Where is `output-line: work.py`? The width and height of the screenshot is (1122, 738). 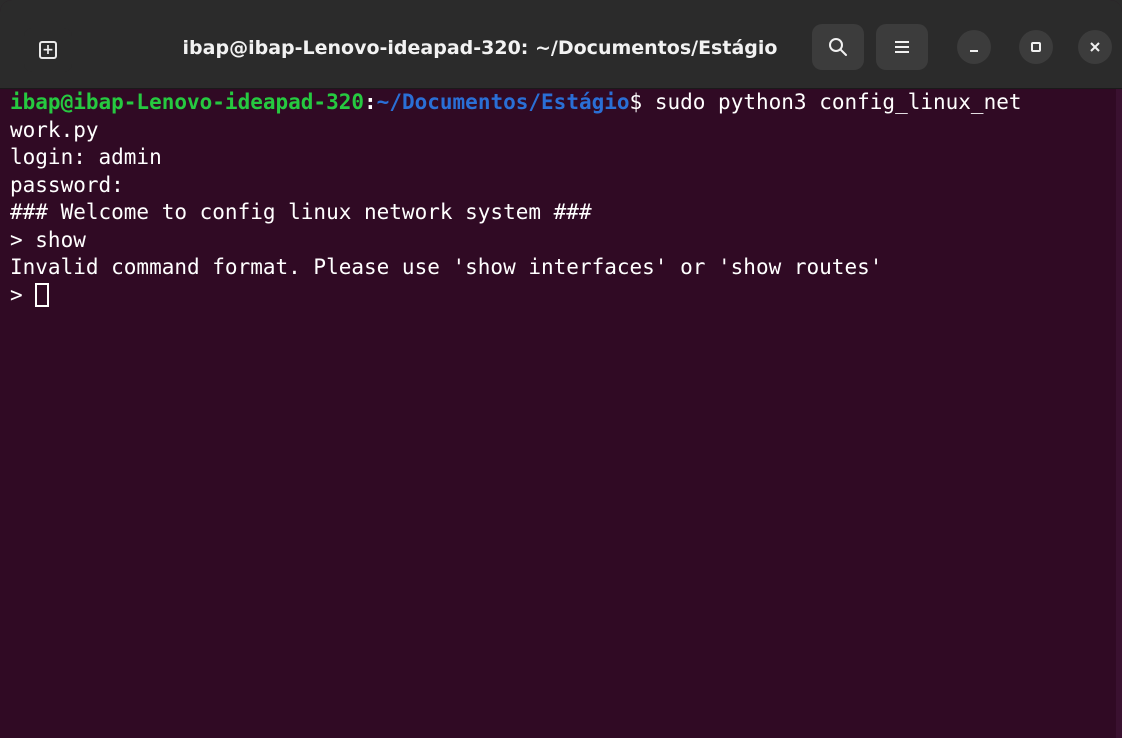 output-line: work.py is located at coordinates (54, 129).